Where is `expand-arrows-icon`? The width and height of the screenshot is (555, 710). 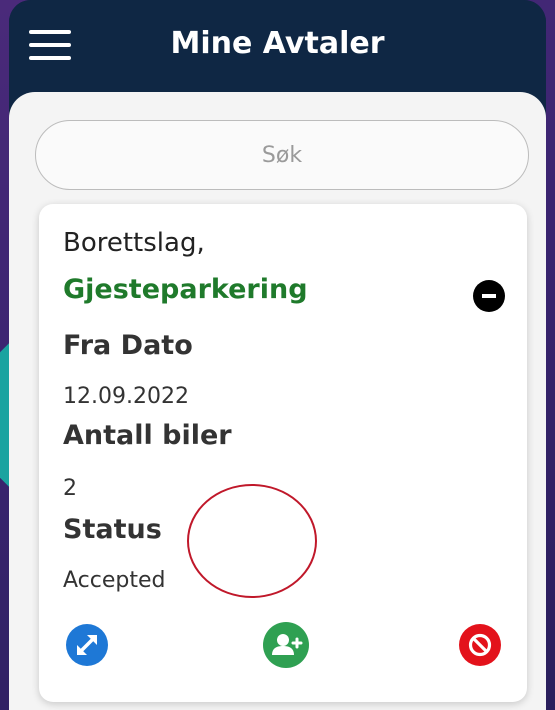 expand-arrows-icon is located at coordinates (87, 645).